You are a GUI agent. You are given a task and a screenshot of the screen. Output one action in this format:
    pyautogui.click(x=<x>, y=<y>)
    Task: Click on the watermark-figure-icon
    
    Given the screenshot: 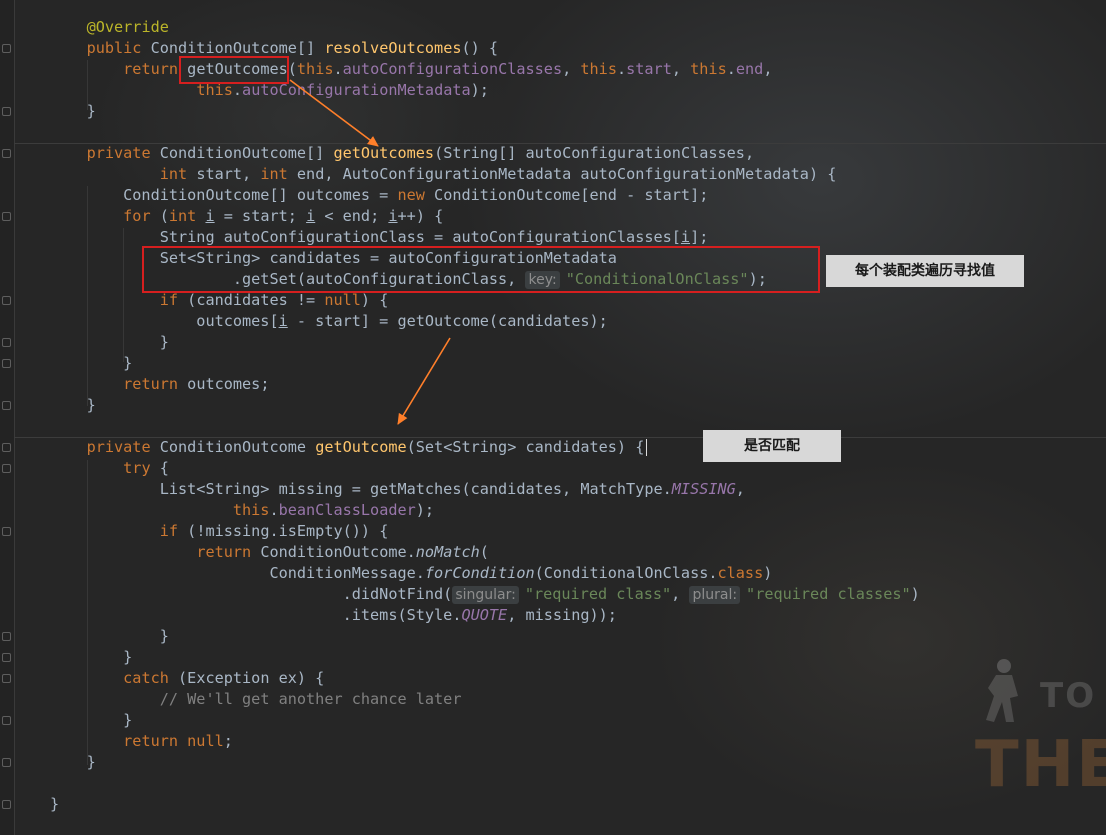 What is the action you would take?
    pyautogui.click(x=1002, y=690)
    